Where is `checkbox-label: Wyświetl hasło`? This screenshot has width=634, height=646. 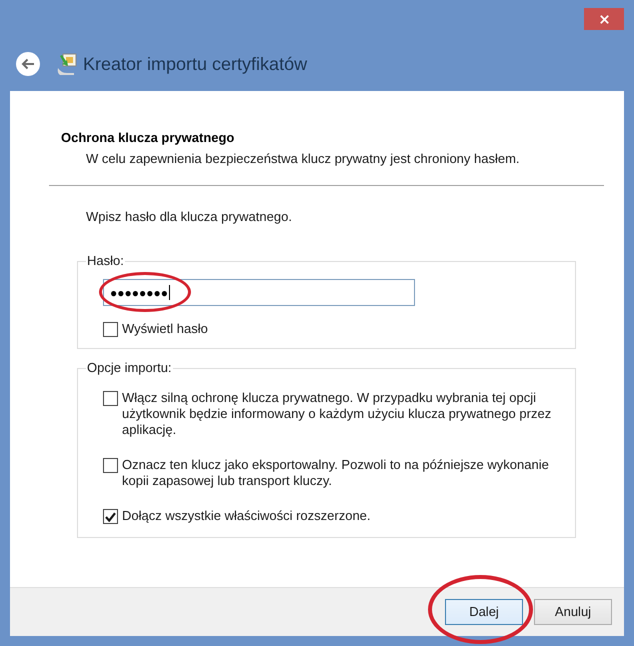
checkbox-label: Wyświetl hasło is located at coordinates (165, 329).